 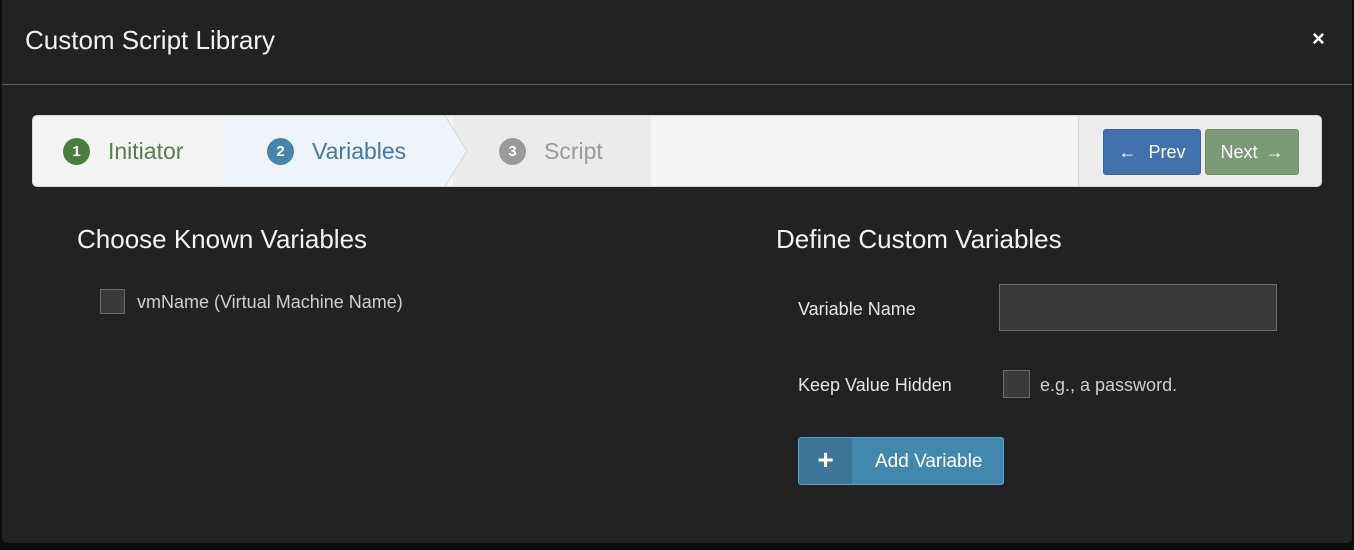 I want to click on step-initiator: 1 Initiator, so click(x=143, y=151).